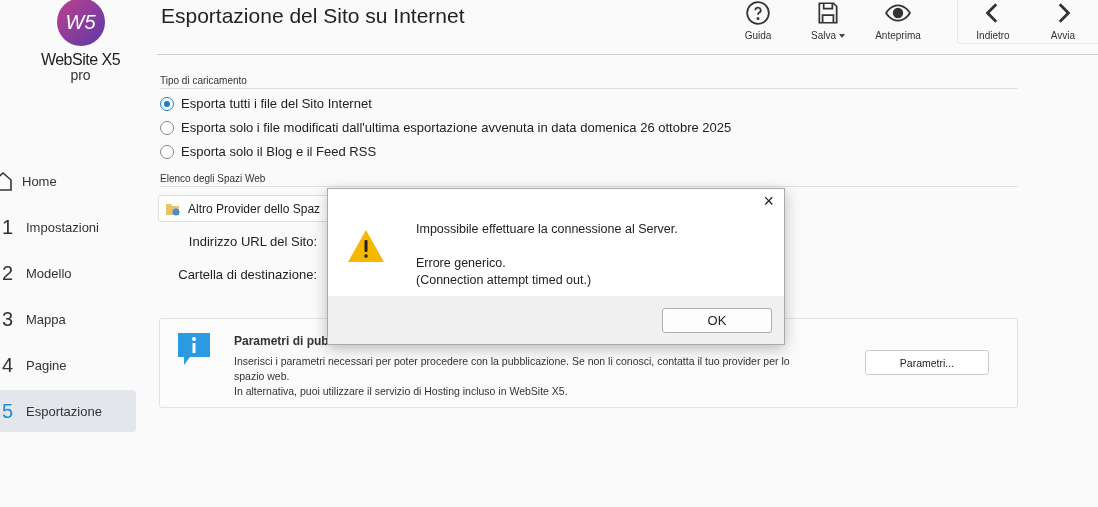 Image resolution: width=1098 pixels, height=507 pixels. What do you see at coordinates (64, 411) in the screenshot?
I see `sidebar-label: Esportazione` at bounding box center [64, 411].